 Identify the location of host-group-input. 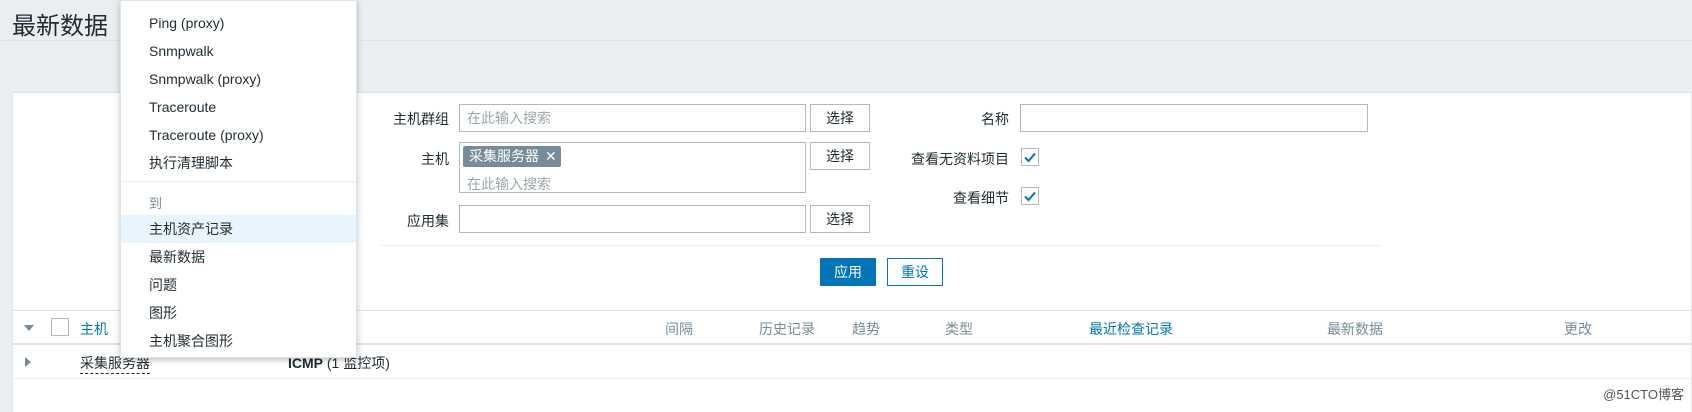
(632, 118).